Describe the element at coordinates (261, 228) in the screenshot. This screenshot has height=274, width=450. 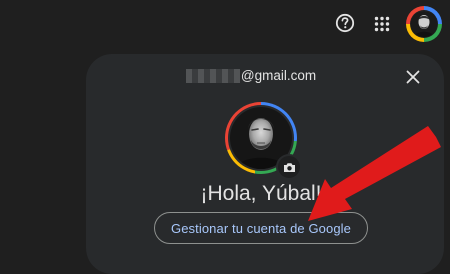
I see `manage-google-account-button: Gestionar tu cuenta de Google` at that location.